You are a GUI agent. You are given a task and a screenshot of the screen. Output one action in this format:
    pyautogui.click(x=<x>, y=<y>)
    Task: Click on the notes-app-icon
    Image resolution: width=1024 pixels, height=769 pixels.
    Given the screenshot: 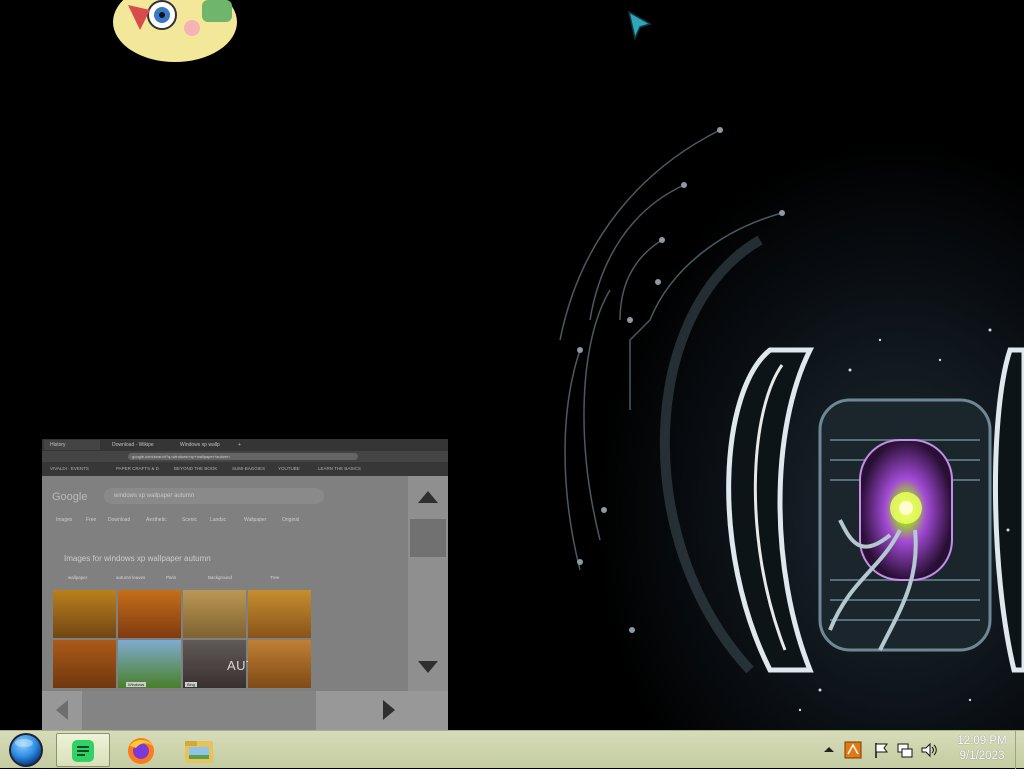 What is the action you would take?
    pyautogui.click(x=83, y=751)
    